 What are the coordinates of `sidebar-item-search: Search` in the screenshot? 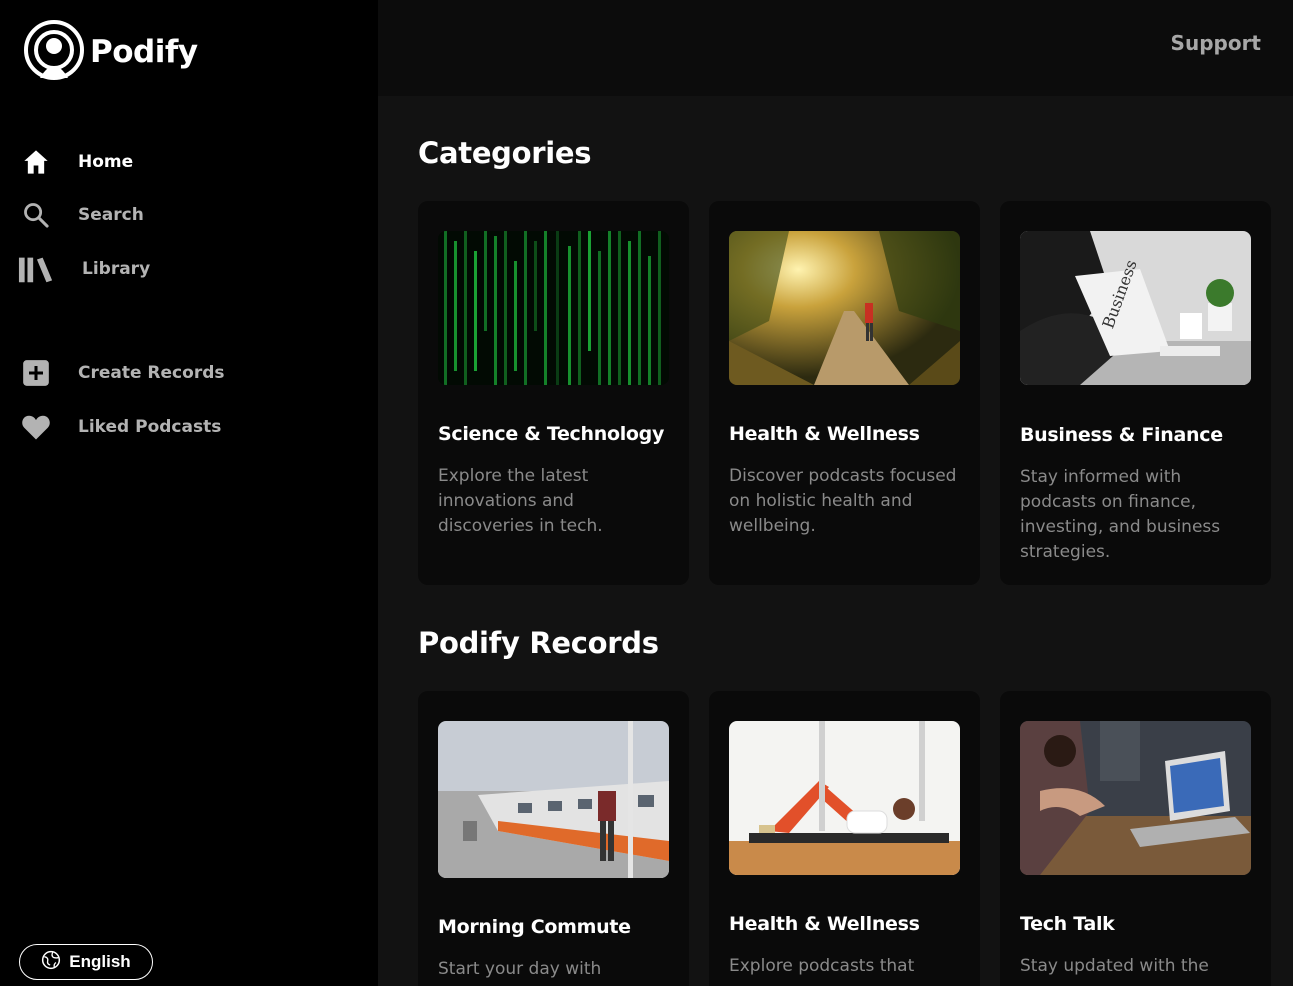 It's located at (81, 215).